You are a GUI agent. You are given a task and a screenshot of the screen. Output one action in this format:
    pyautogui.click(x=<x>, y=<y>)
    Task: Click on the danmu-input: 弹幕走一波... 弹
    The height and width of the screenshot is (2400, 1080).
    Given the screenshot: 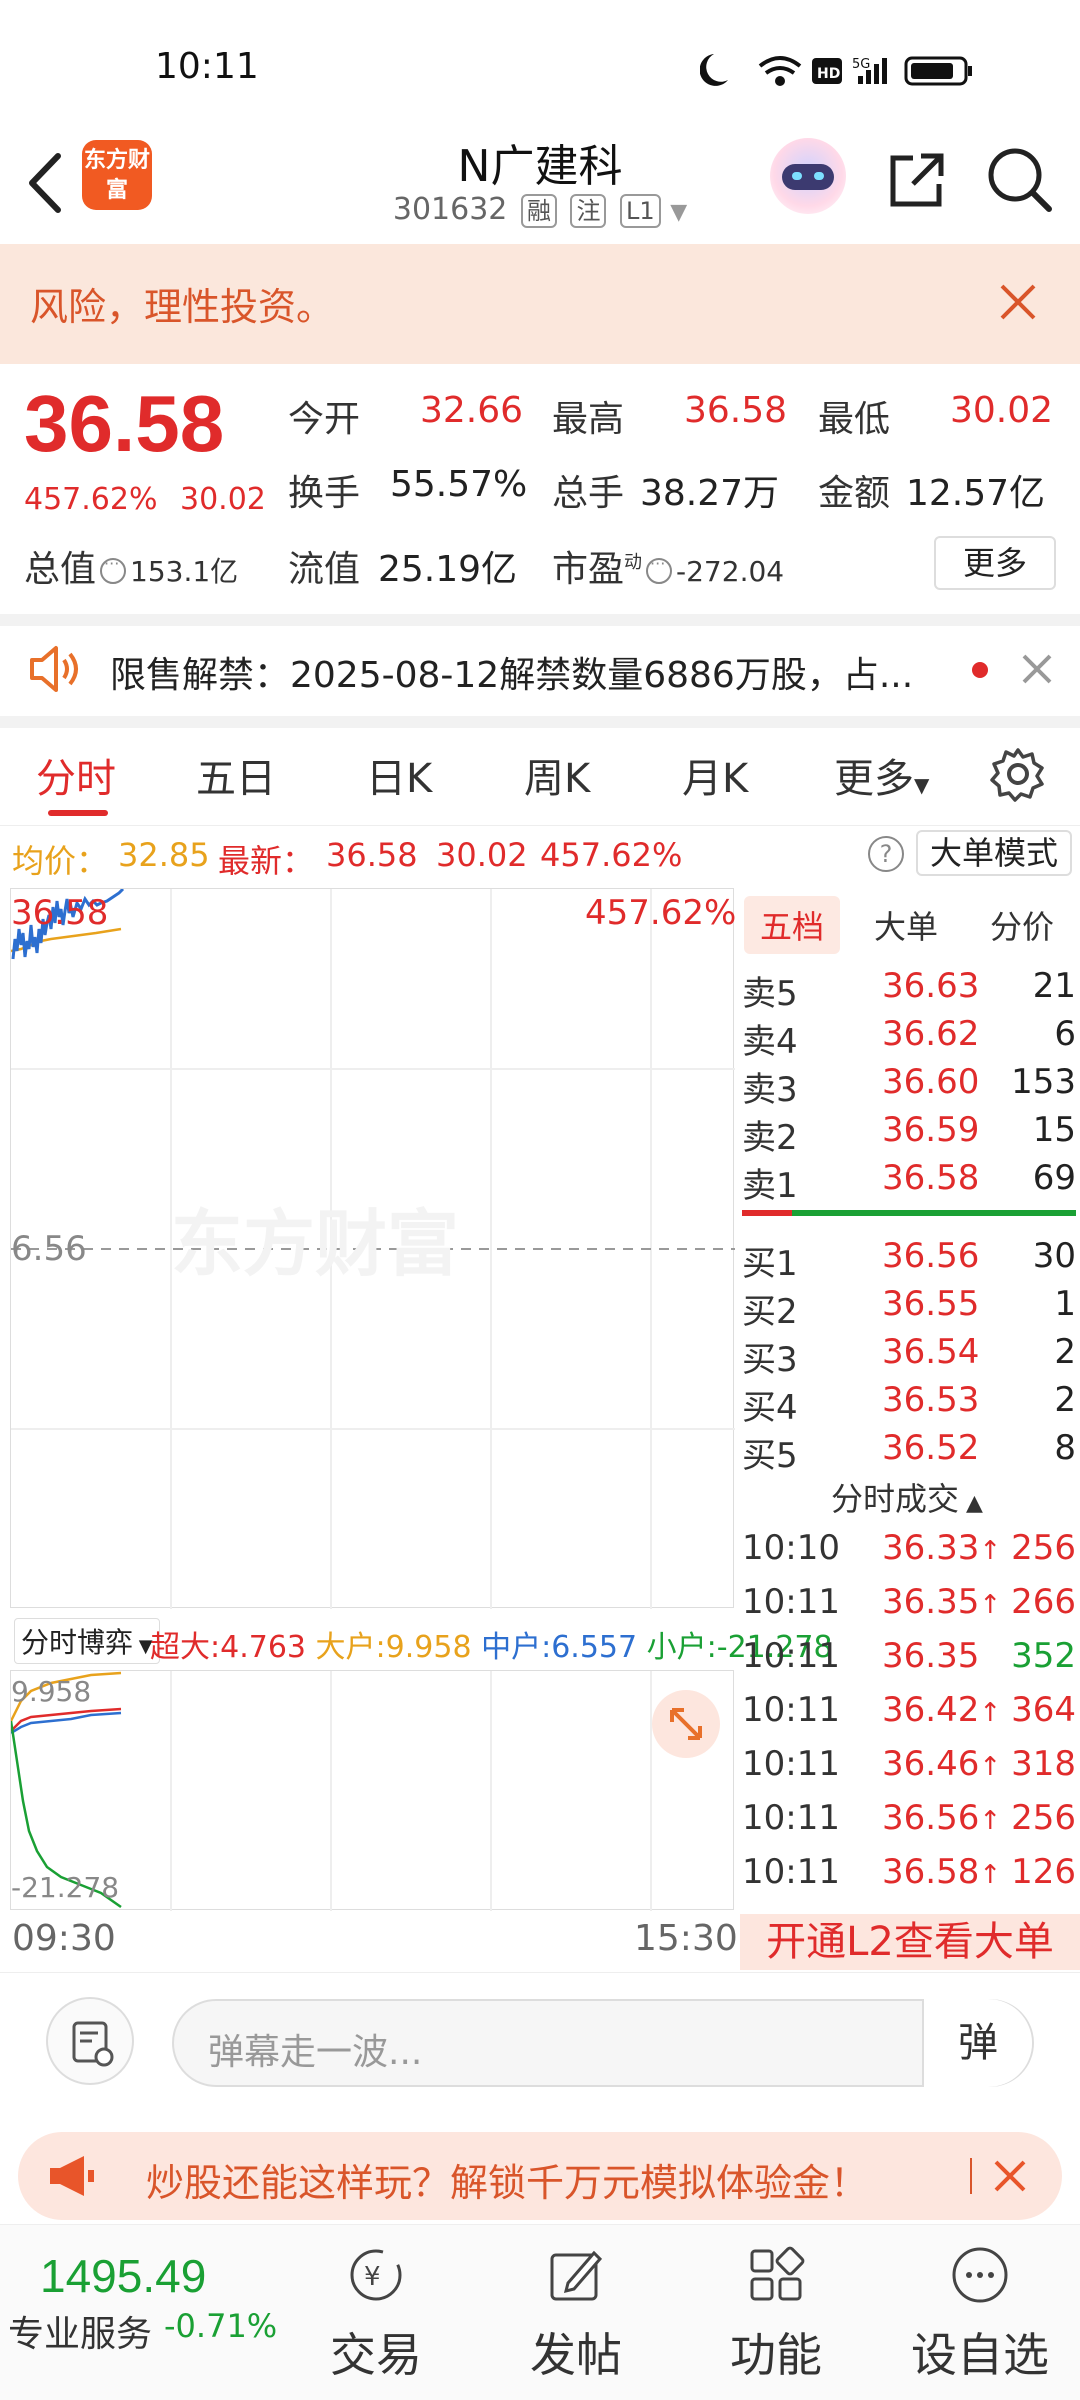 What is the action you would take?
    pyautogui.click(x=603, y=2043)
    